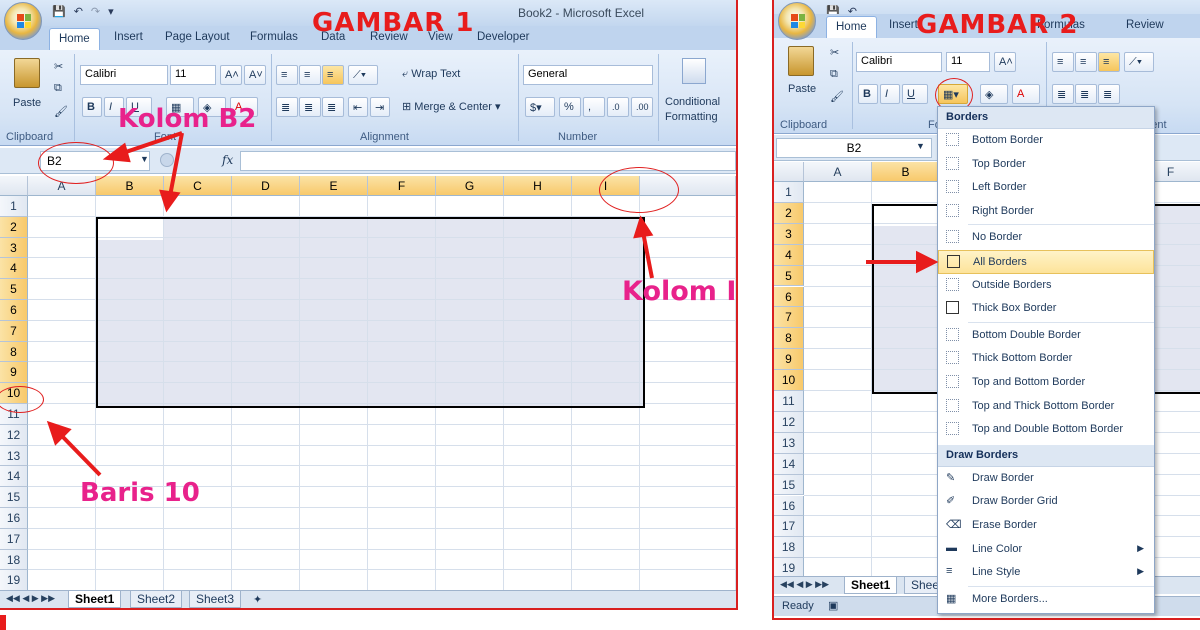 This screenshot has width=1200, height=630. I want to click on comma-button: ,, so click(594, 107).